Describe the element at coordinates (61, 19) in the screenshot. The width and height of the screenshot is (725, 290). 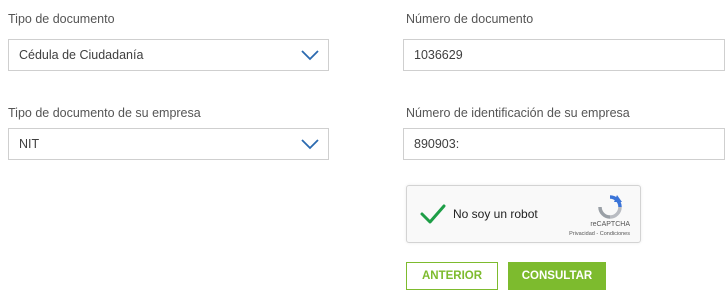
I see `doc-type-label: Tipo de documento` at that location.